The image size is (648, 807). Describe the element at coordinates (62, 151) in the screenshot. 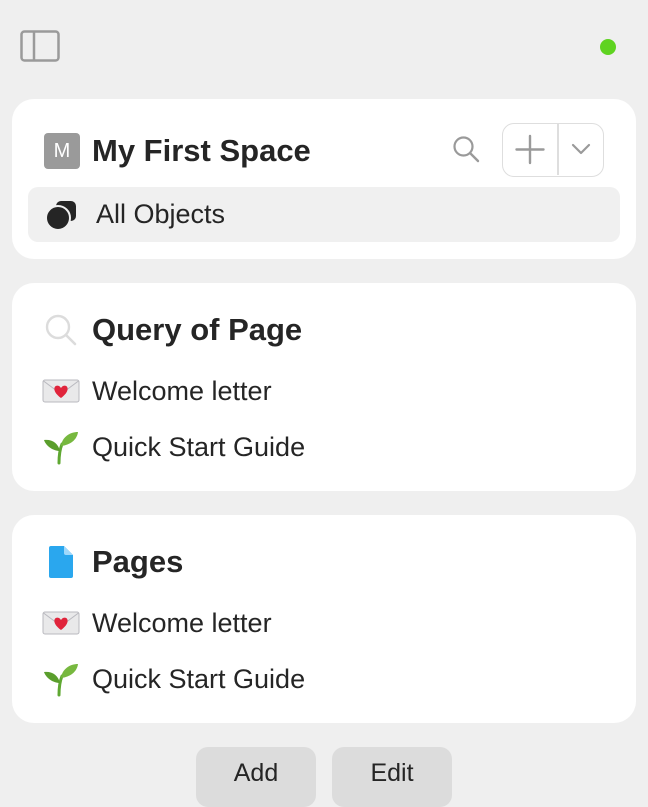

I see `space-avatar: M` at that location.